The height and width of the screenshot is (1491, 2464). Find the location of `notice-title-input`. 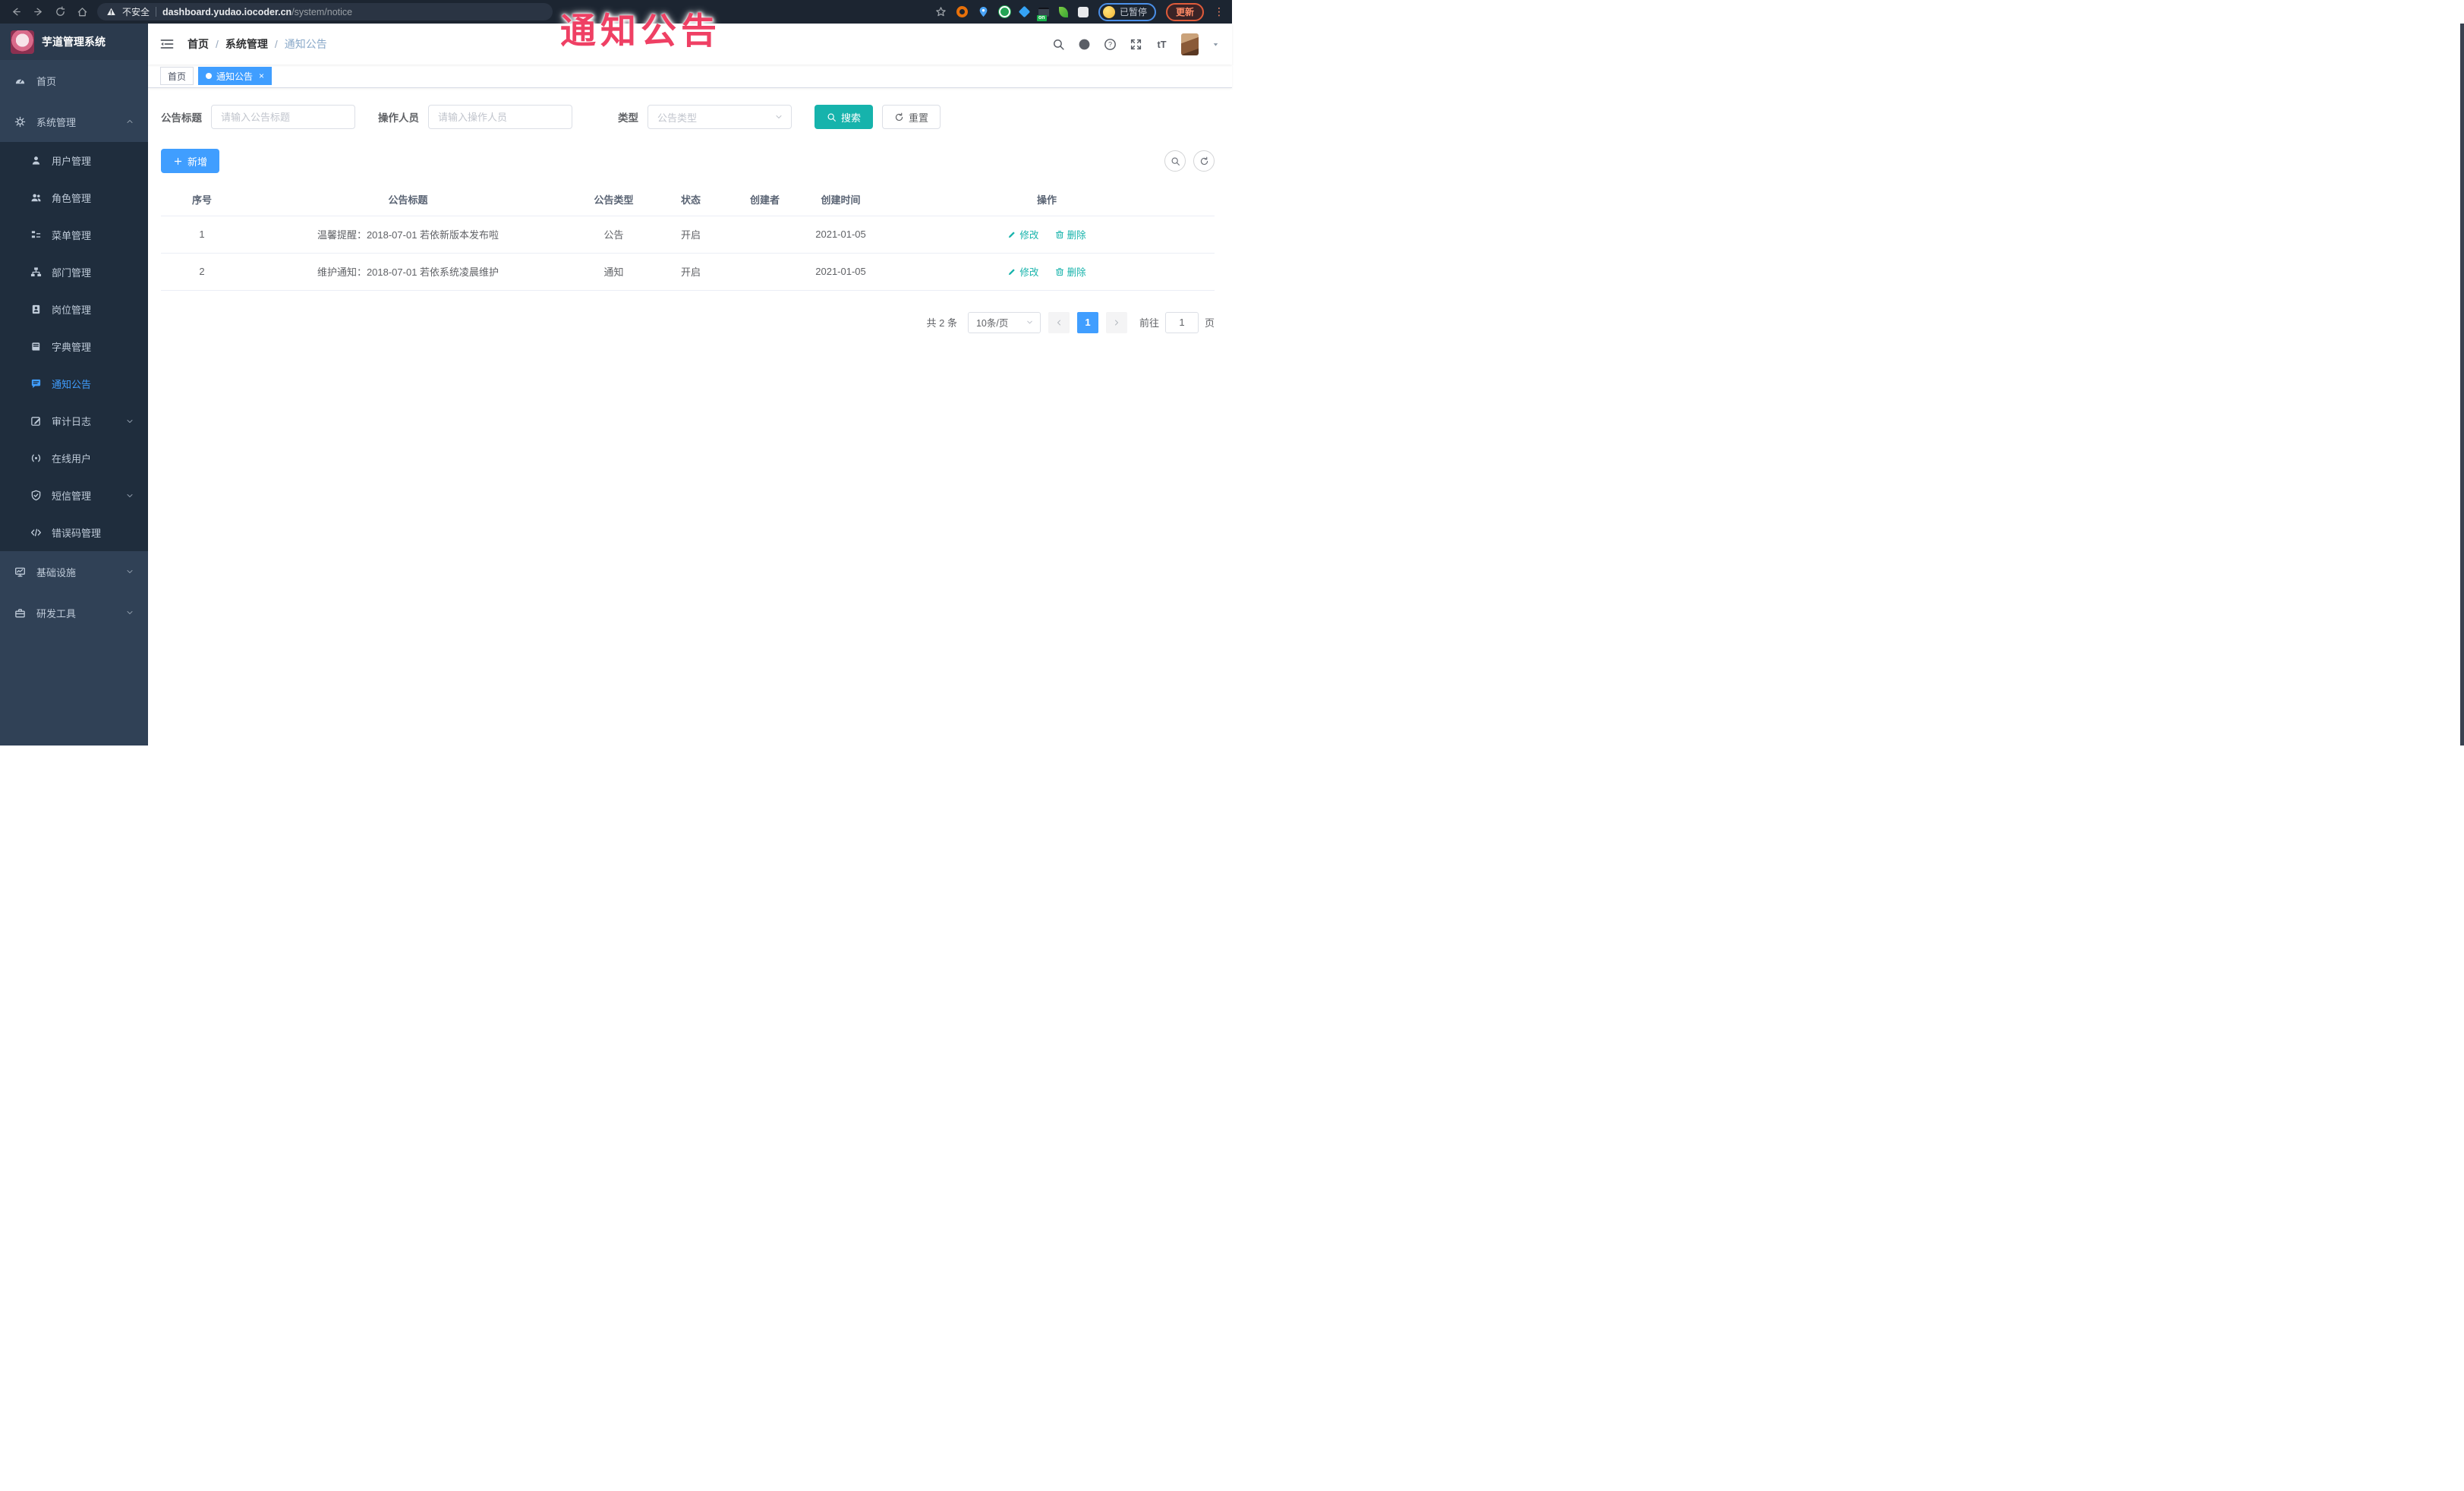

notice-title-input is located at coordinates (283, 117).